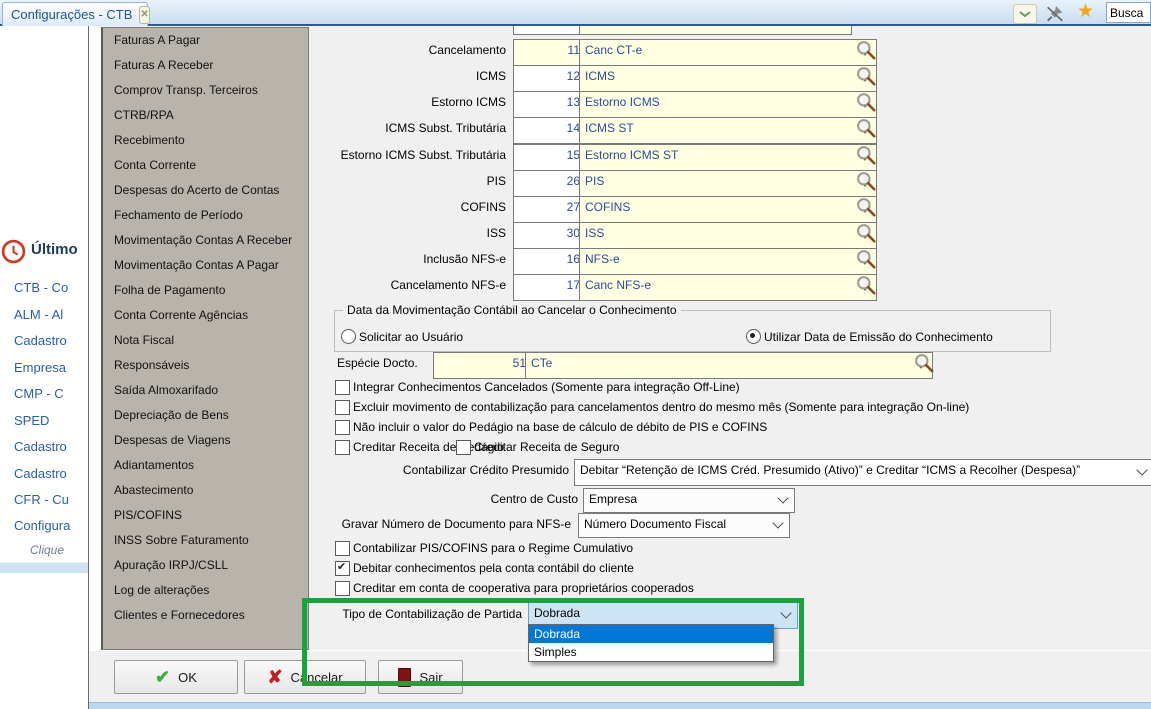  What do you see at coordinates (728, 130) in the screenshot?
I see `account-combo: ICMS ST` at bounding box center [728, 130].